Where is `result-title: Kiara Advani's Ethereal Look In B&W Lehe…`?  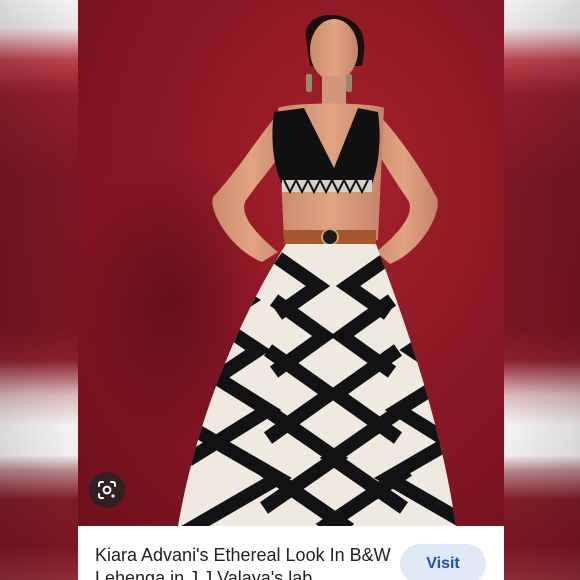 result-title: Kiara Advani's Ethereal Look In B&W Lehe… is located at coordinates (245, 562).